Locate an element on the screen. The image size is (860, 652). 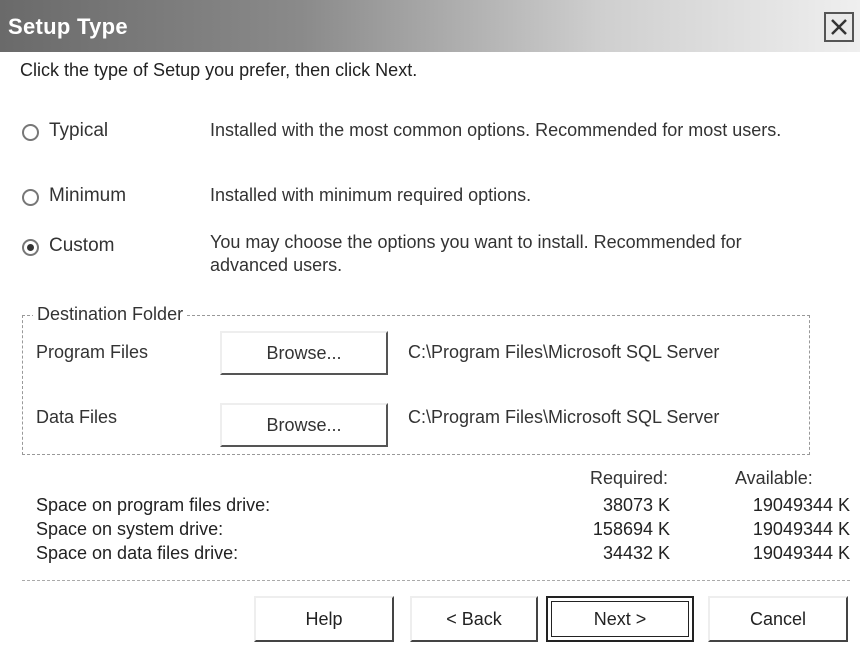
typical-label: Typical is located at coordinates (79, 130).